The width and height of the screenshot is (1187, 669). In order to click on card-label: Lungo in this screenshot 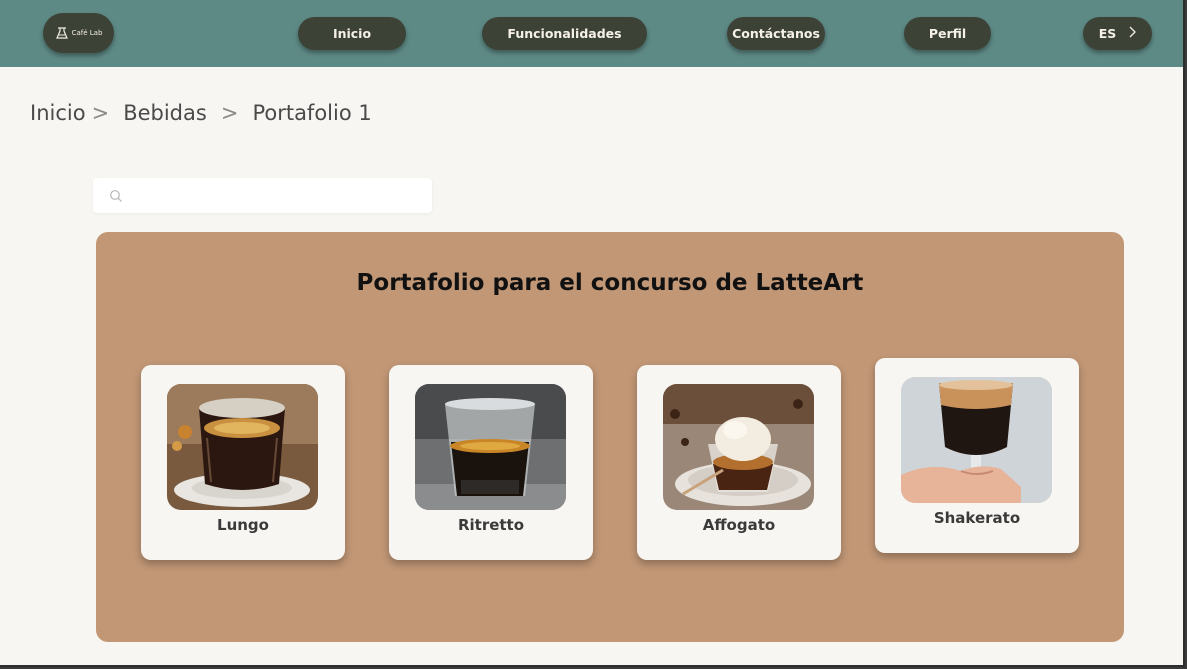, I will do `click(243, 525)`.